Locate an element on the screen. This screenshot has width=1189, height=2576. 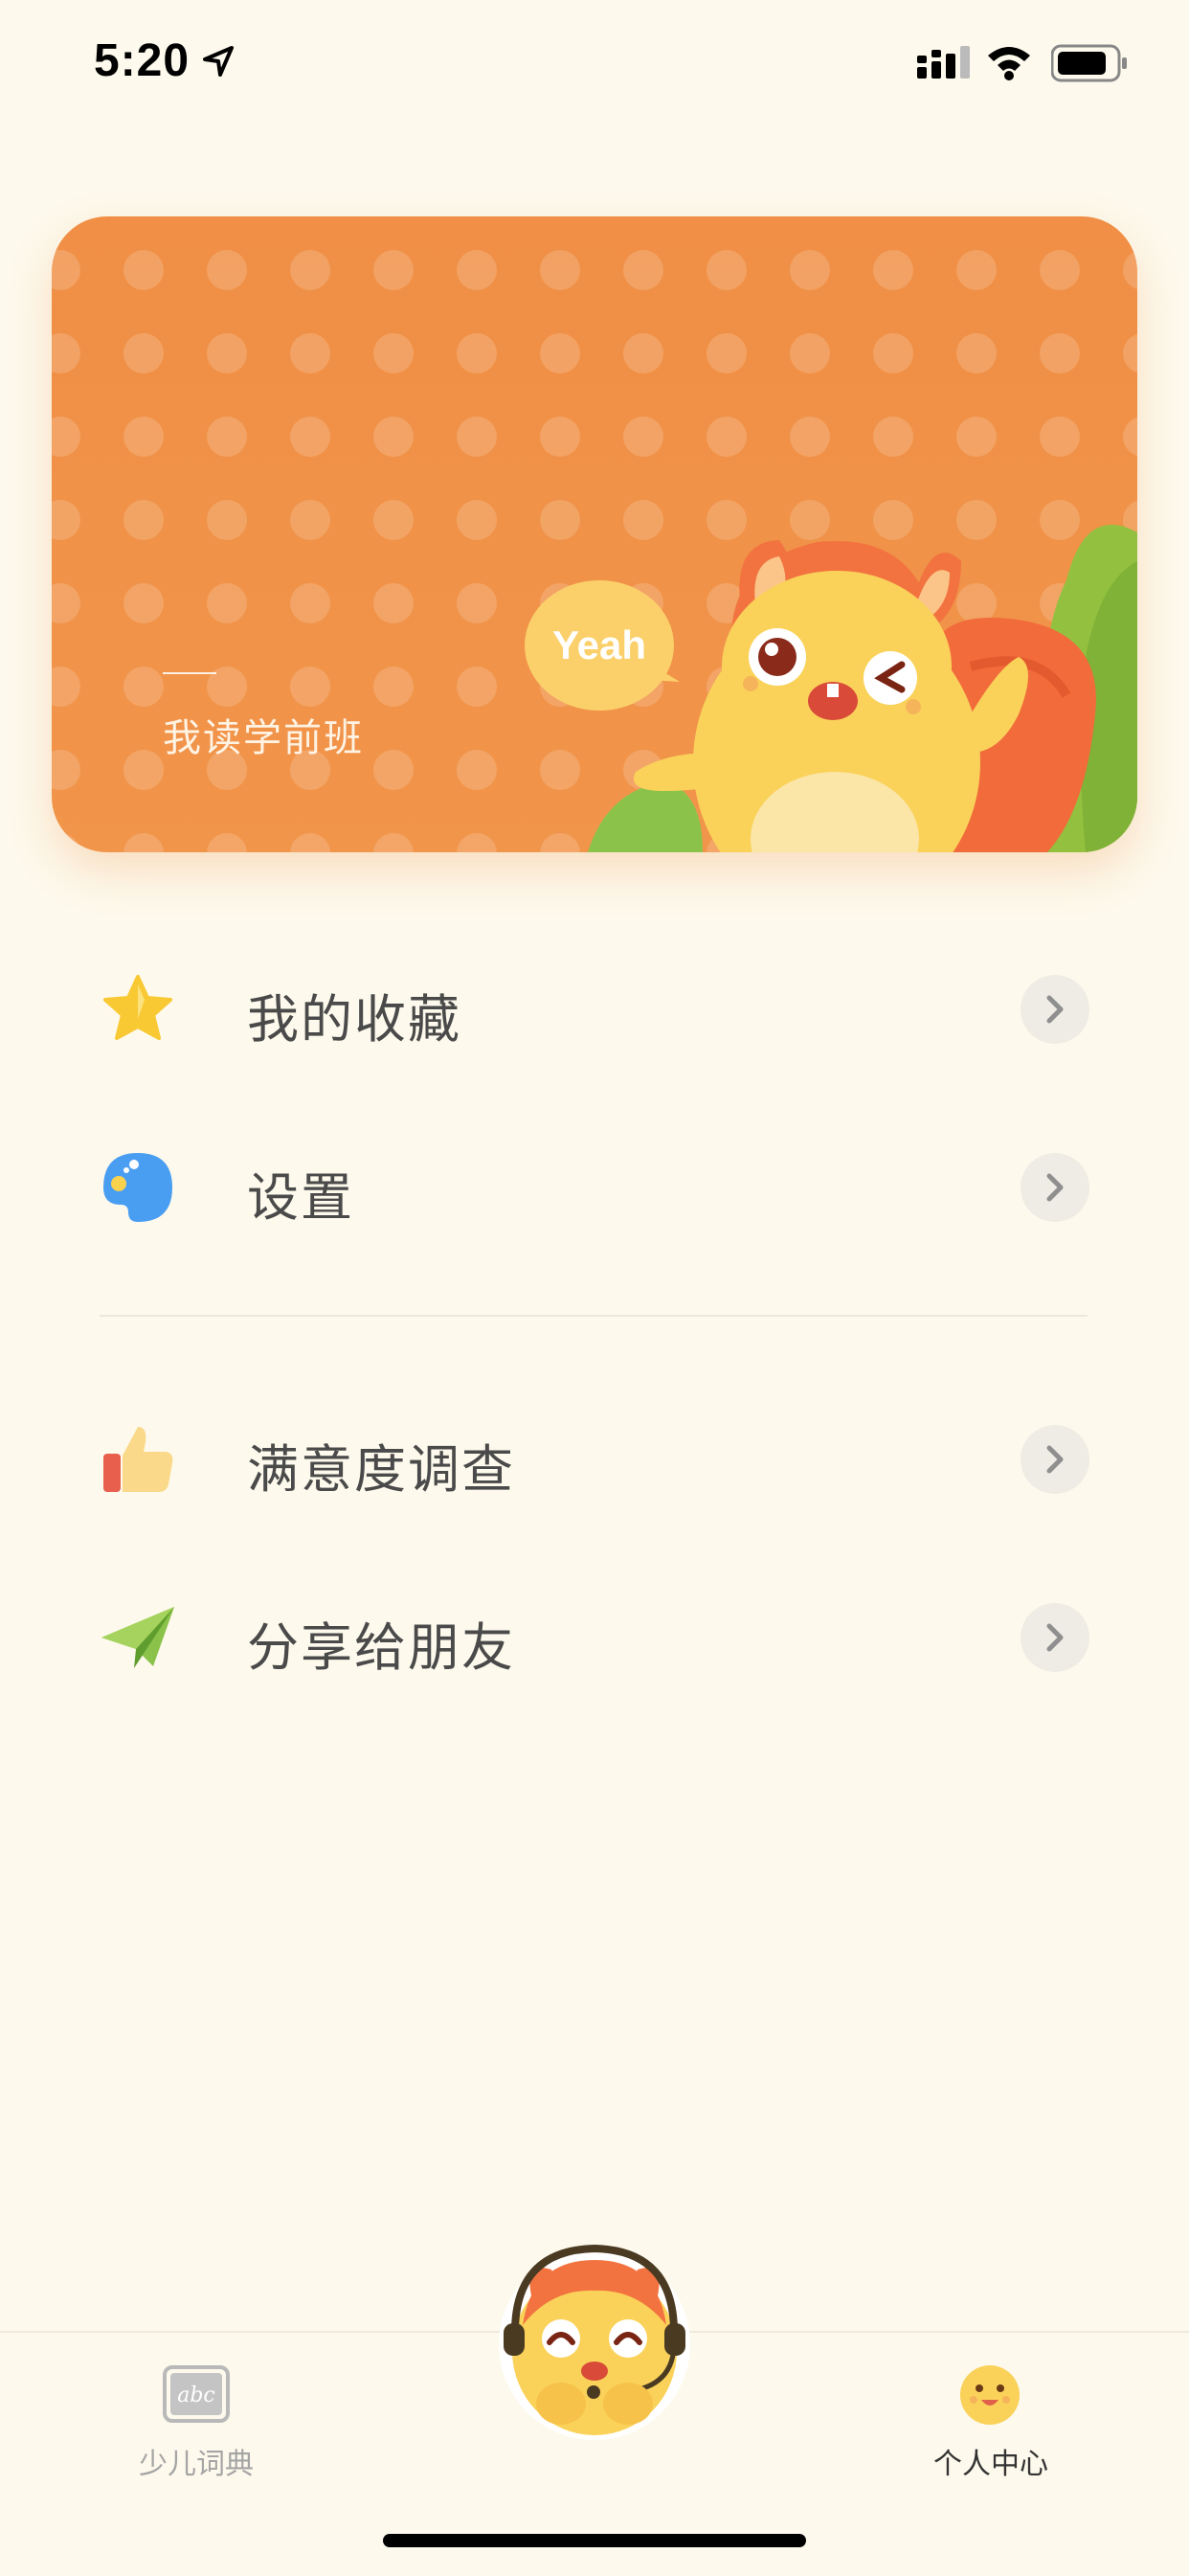
menu-label-settings: 设置 is located at coordinates (300, 1197).